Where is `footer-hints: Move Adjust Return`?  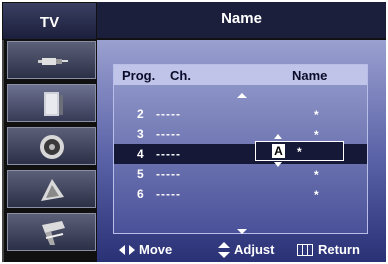
footer-hints: Move Adjust Return is located at coordinates (241, 249).